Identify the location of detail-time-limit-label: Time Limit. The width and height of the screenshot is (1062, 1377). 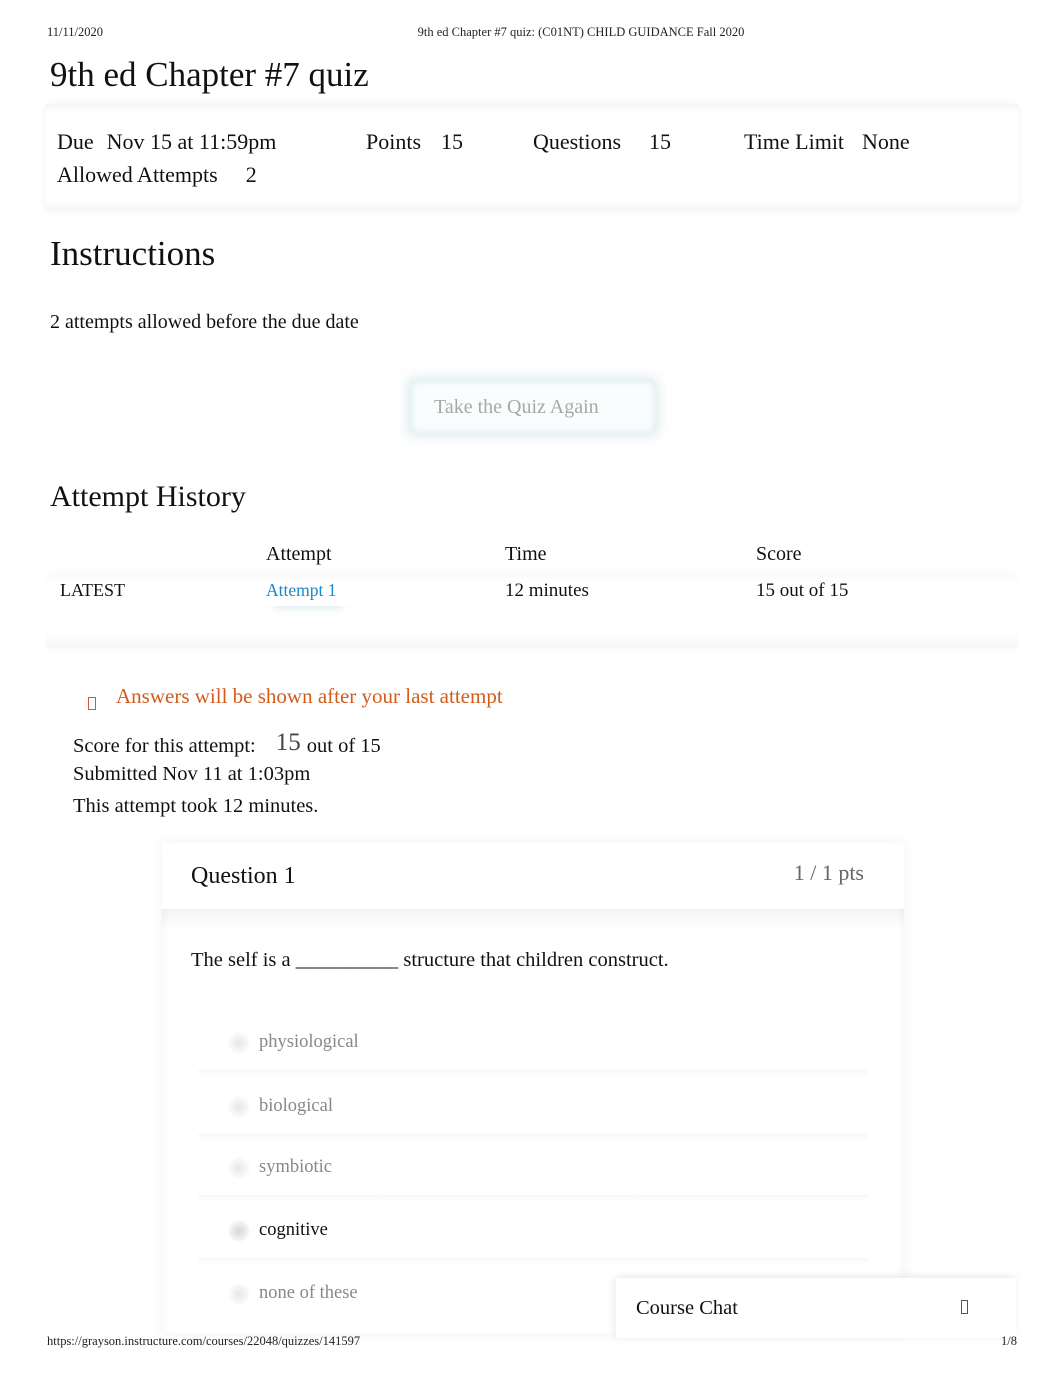
(794, 141).